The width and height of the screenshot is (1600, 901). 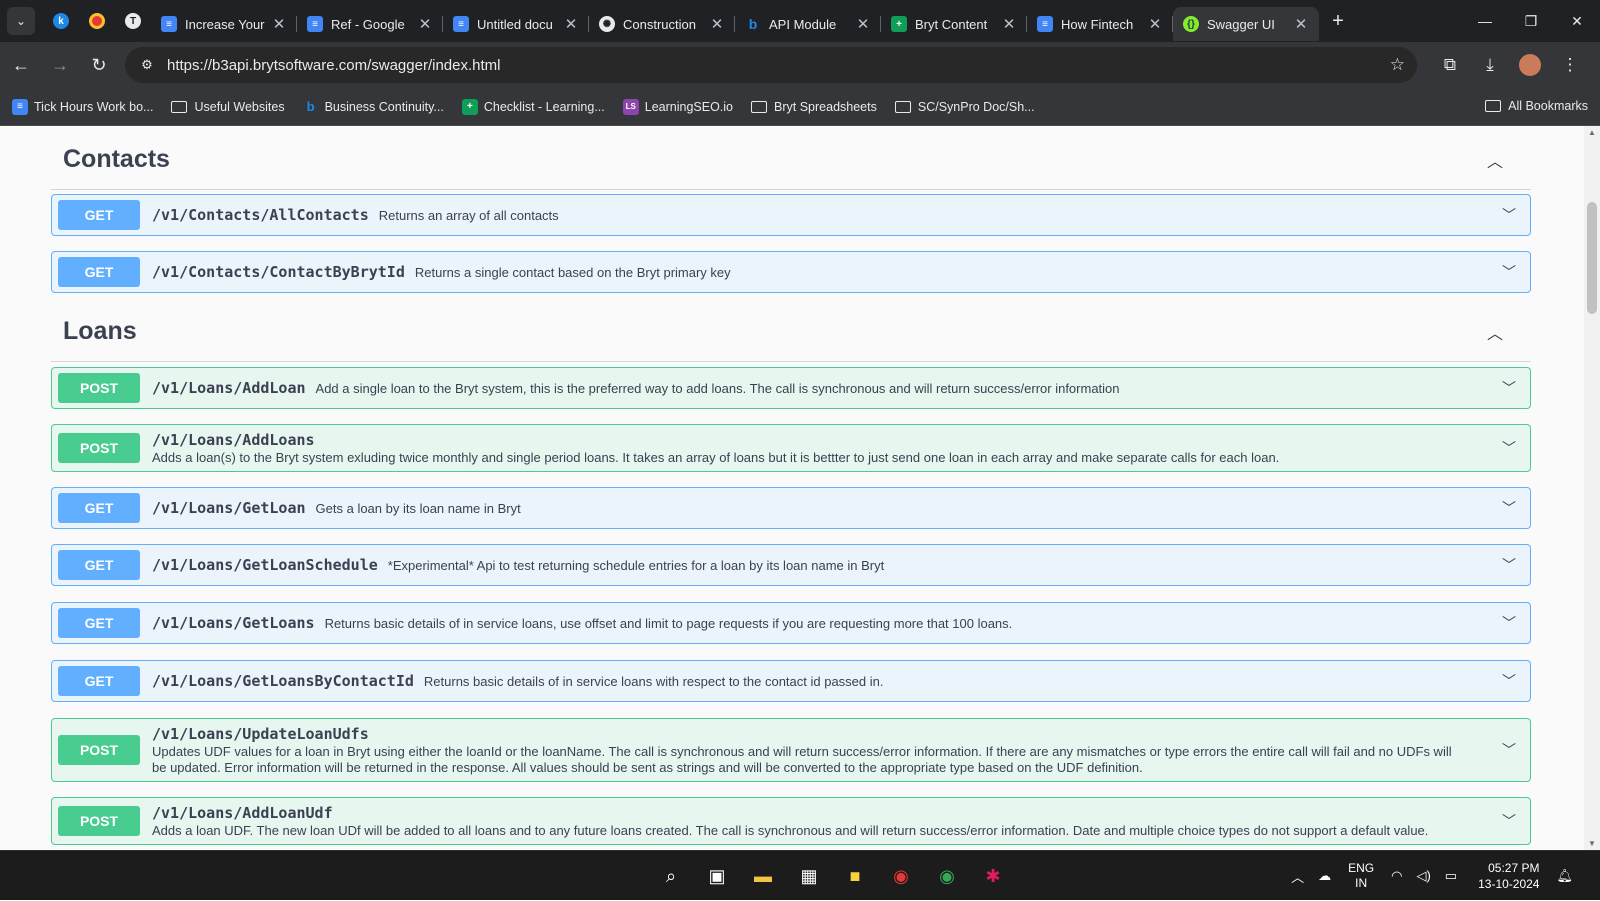 What do you see at coordinates (1564, 876) in the screenshot?
I see `notification-bell-icon: 🔔︎` at bounding box center [1564, 876].